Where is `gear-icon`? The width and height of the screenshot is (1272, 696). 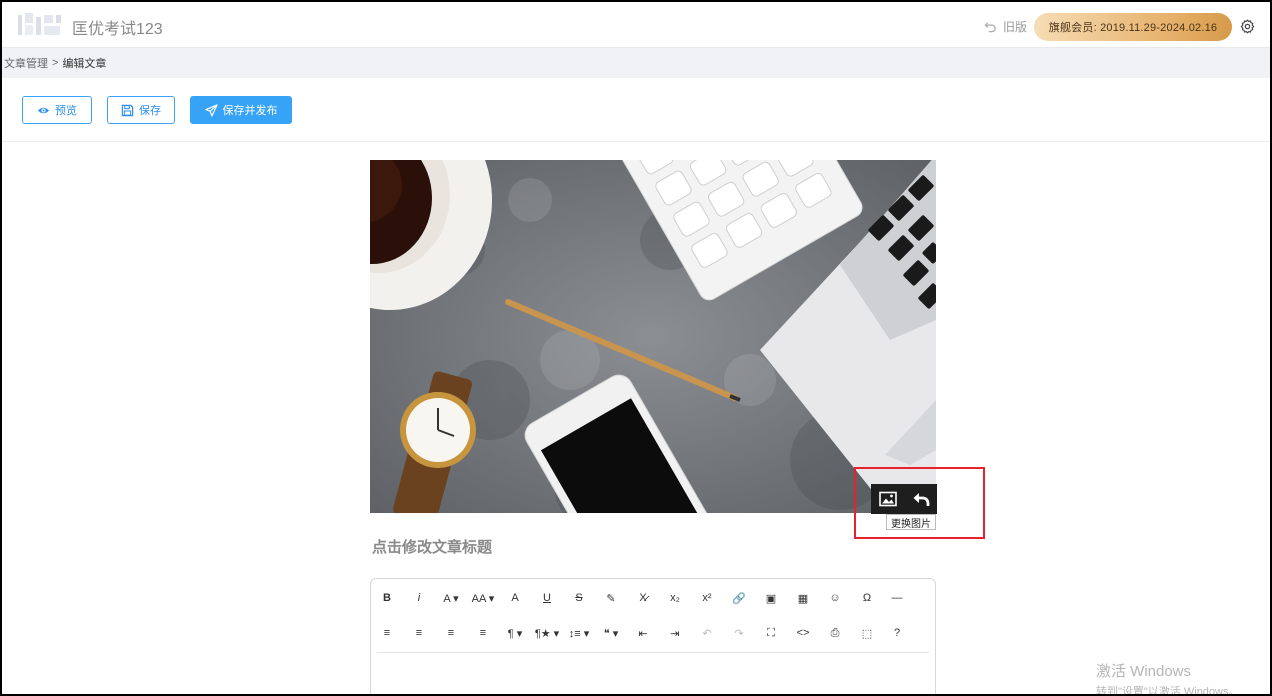 gear-icon is located at coordinates (1247, 26).